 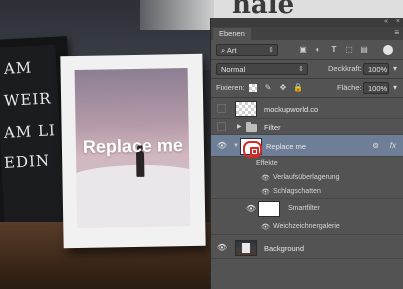 I want to click on layer-row-selected: 👁 ▼ Replace me ⊚ fx, so click(x=307, y=146).